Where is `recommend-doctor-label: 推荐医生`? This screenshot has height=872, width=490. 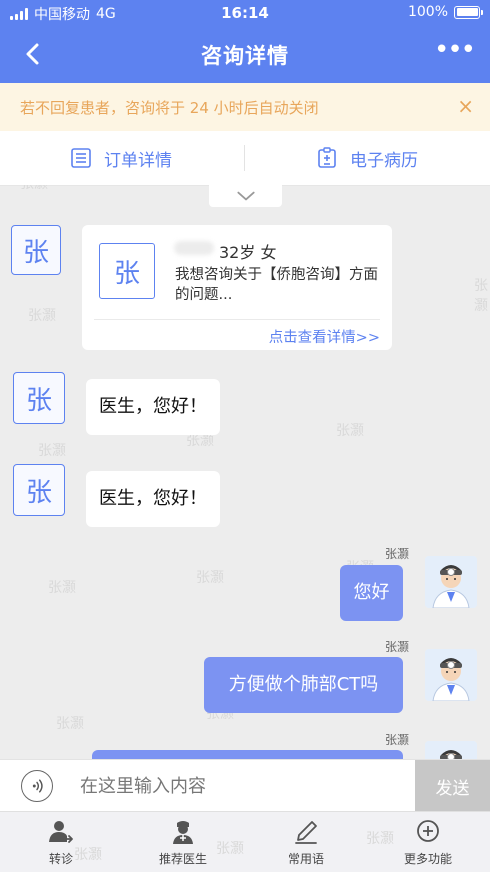
recommend-doctor-label: 推荐医生 is located at coordinates (182, 859).